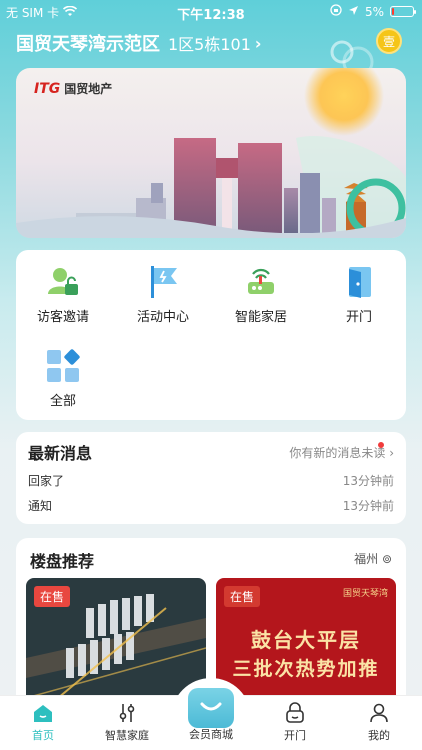  What do you see at coordinates (63, 282) in the screenshot?
I see `visitor-invite-icon` at bounding box center [63, 282].